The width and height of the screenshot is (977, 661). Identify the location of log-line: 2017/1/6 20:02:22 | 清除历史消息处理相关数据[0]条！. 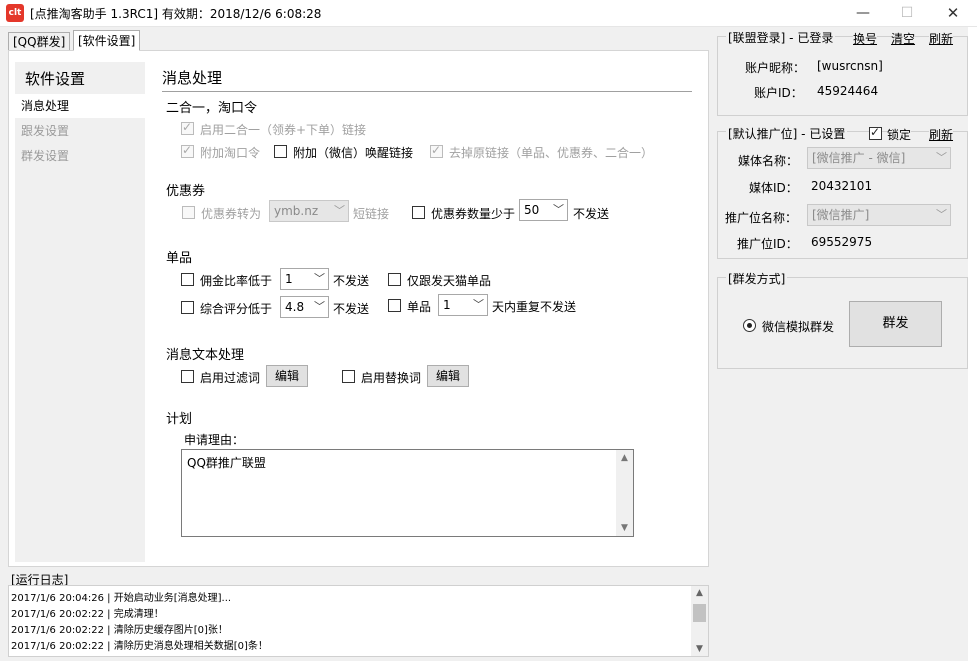
(139, 646).